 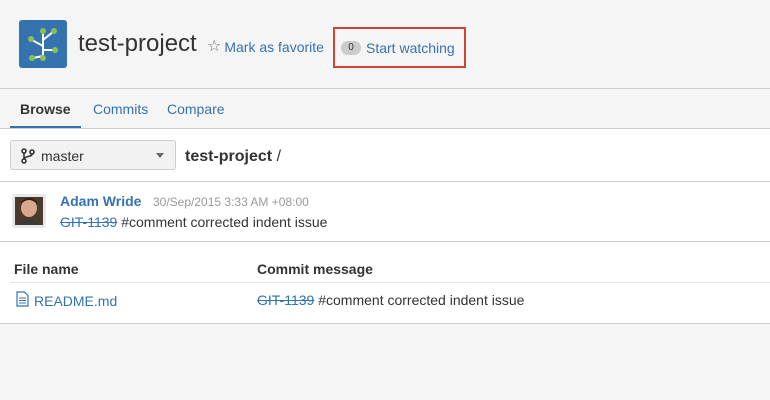 I want to click on star-icon: ☆, so click(x=214, y=46).